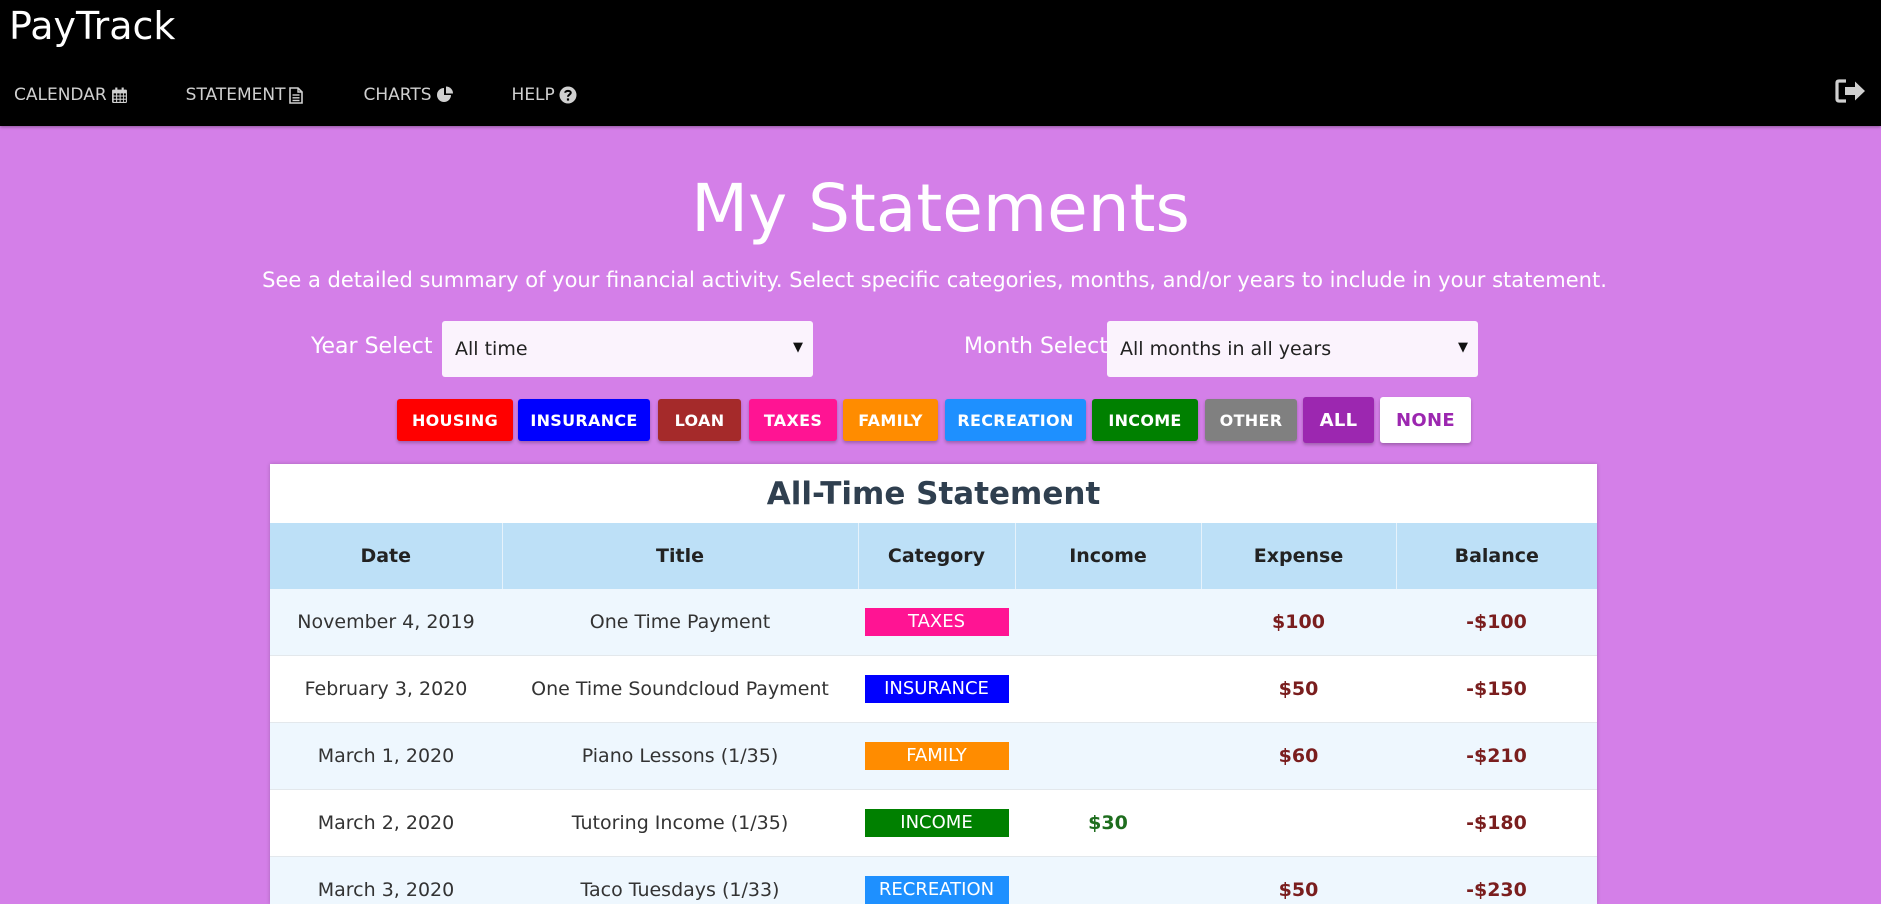 This screenshot has width=1881, height=904. I want to click on category-badge: TAXES, so click(937, 622).